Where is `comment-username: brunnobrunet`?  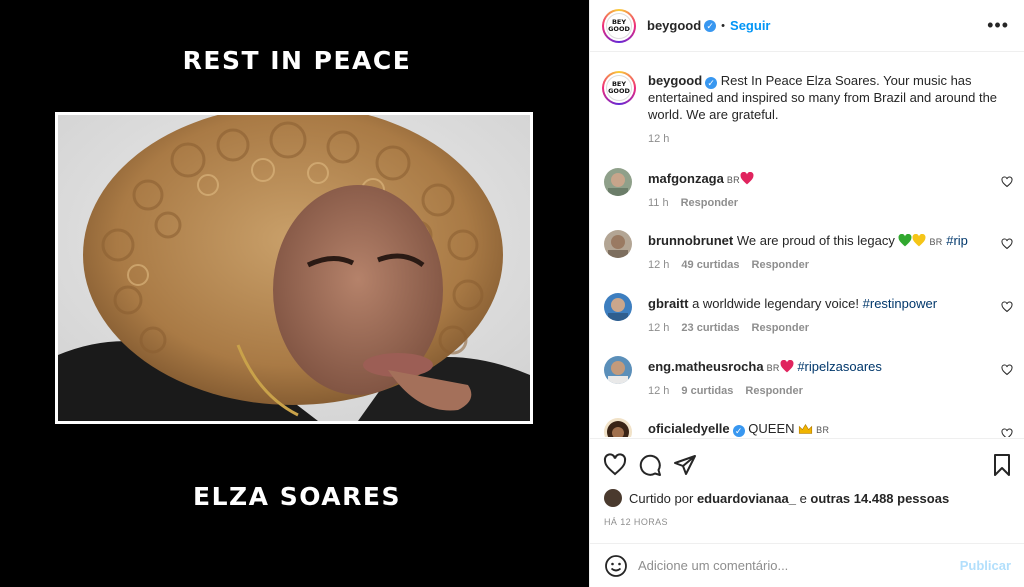 comment-username: brunnobrunet is located at coordinates (690, 240).